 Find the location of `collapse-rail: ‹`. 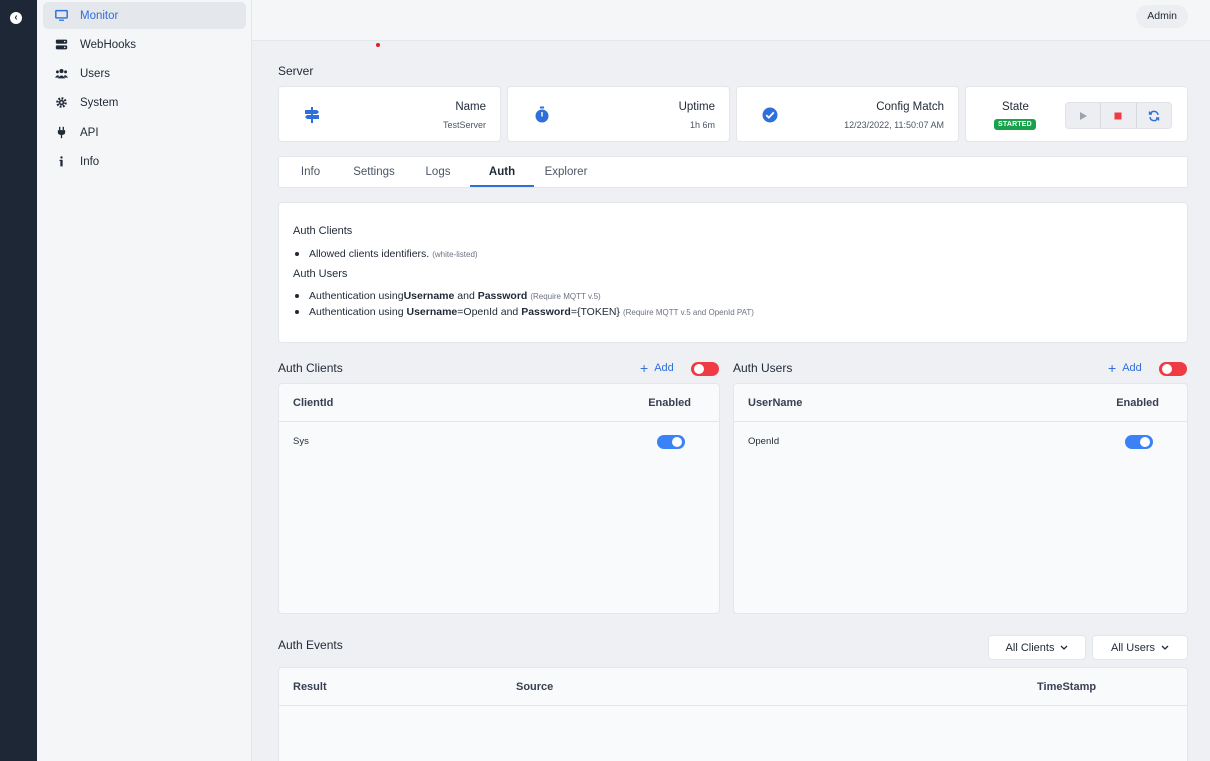

collapse-rail: ‹ is located at coordinates (18, 380).